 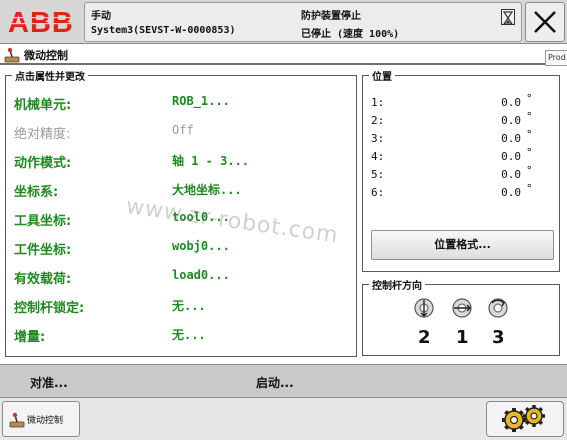 What do you see at coordinates (283, 54) in the screenshot?
I see `window-title-row: 微动控制` at bounding box center [283, 54].